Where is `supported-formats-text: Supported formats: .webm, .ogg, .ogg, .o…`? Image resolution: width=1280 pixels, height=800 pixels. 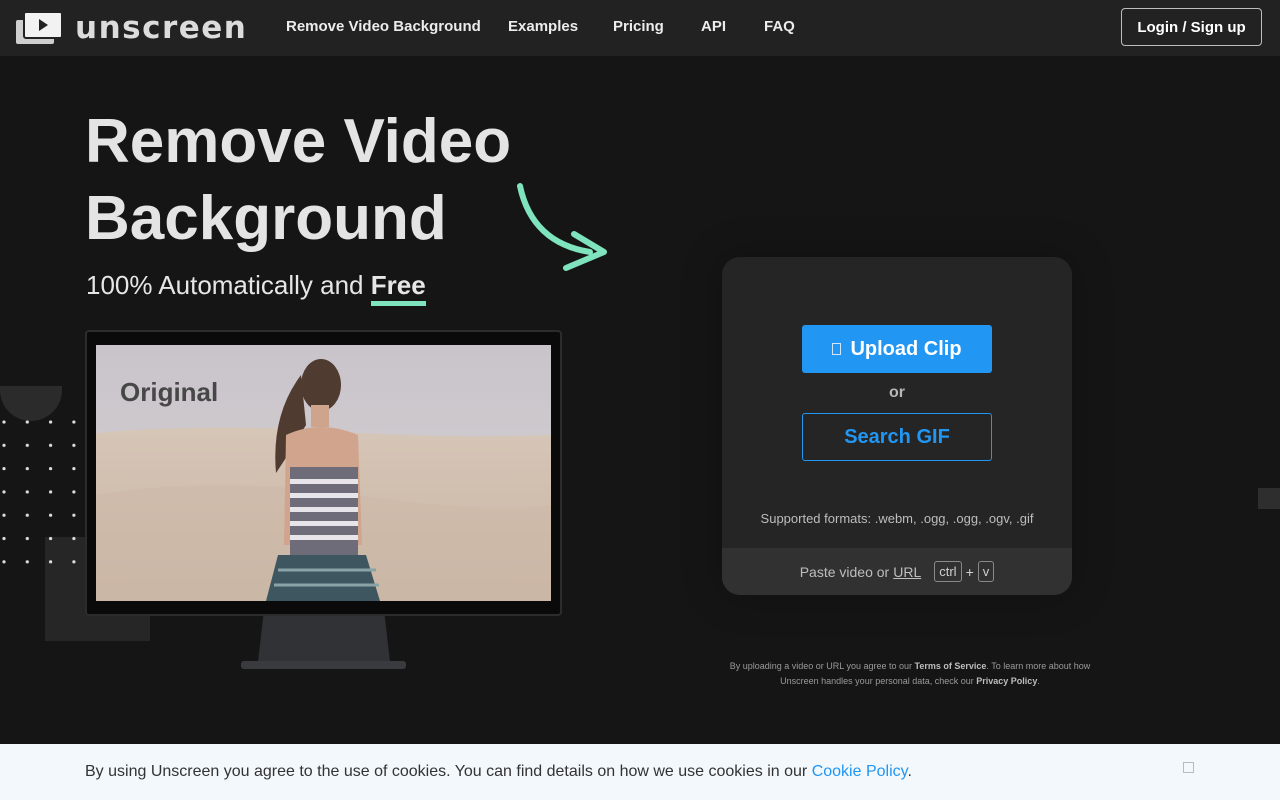 supported-formats-text: Supported formats: .webm, .ogg, .ogg, .o… is located at coordinates (897, 518).